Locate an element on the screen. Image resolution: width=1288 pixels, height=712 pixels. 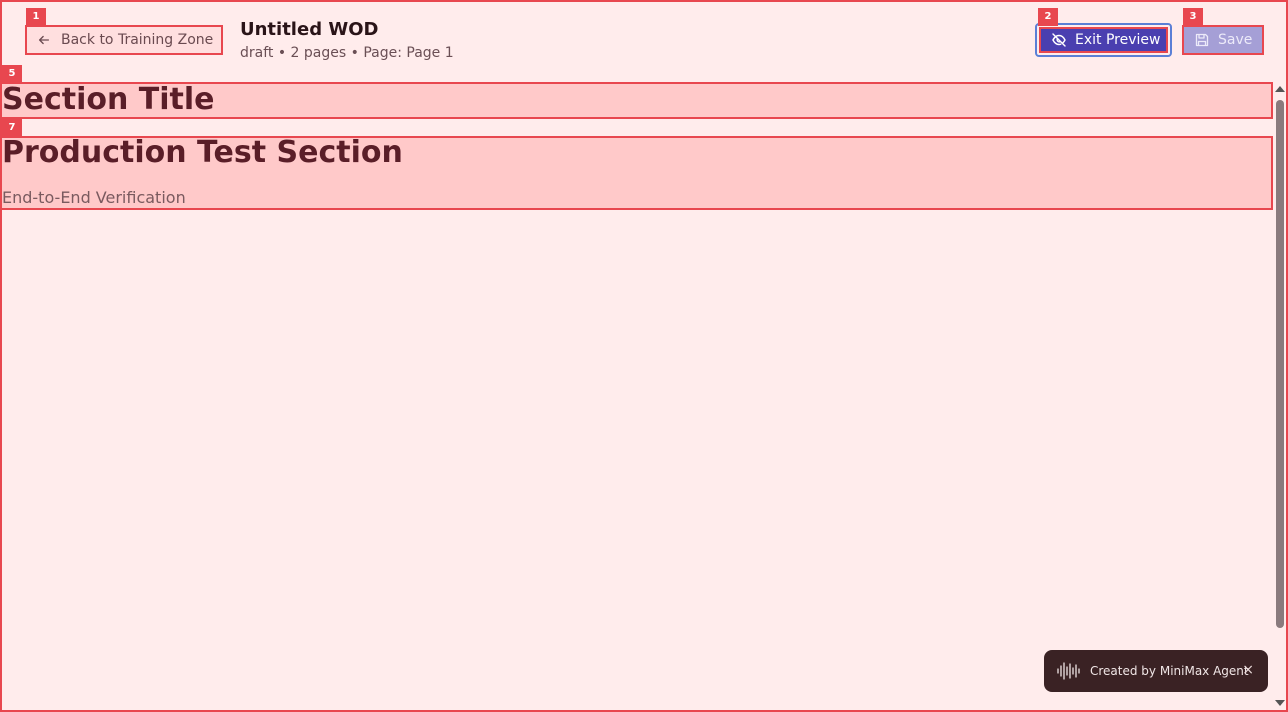
scroll-down-arrow-icon is located at coordinates (1280, 703).